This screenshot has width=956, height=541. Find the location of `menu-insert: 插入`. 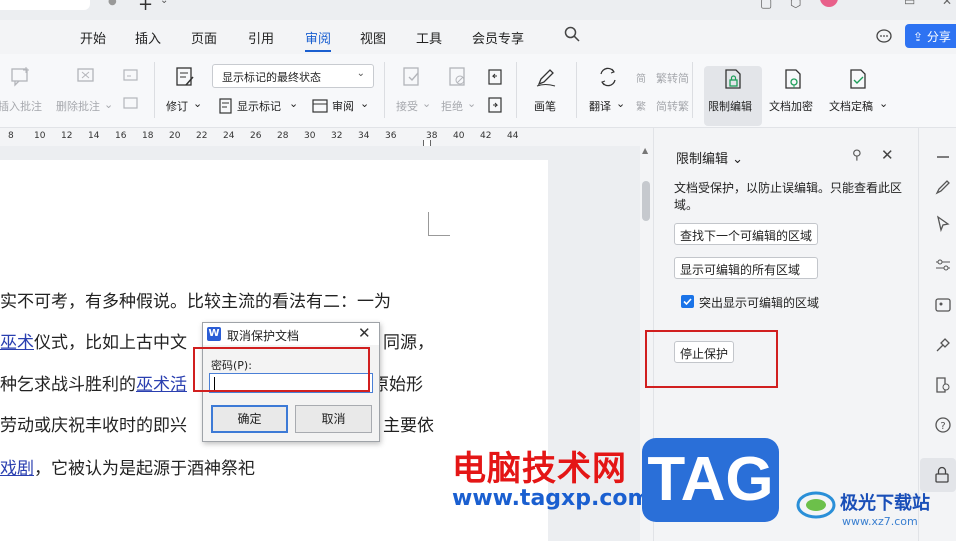

menu-insert: 插入 is located at coordinates (148, 37).